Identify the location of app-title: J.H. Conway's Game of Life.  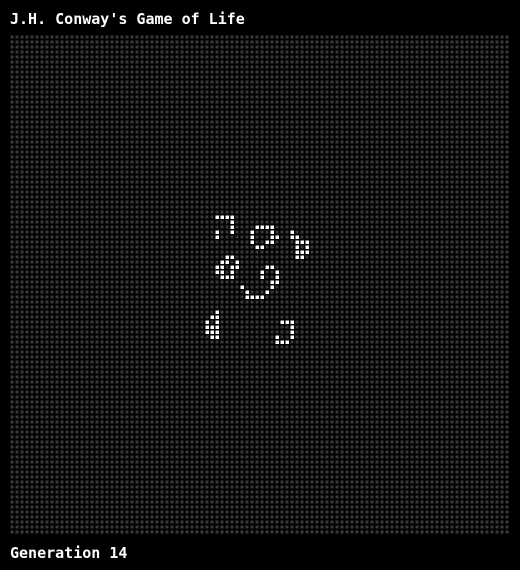
(127, 19).